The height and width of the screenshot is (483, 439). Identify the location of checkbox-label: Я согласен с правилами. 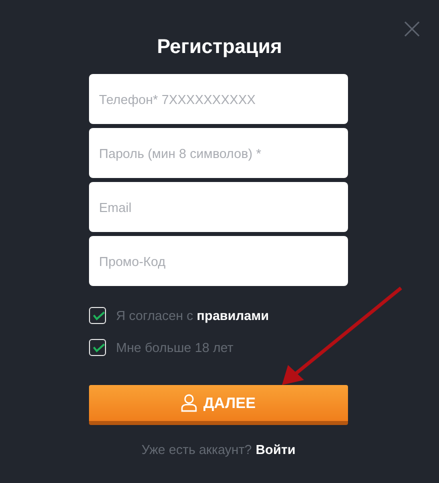
(192, 315).